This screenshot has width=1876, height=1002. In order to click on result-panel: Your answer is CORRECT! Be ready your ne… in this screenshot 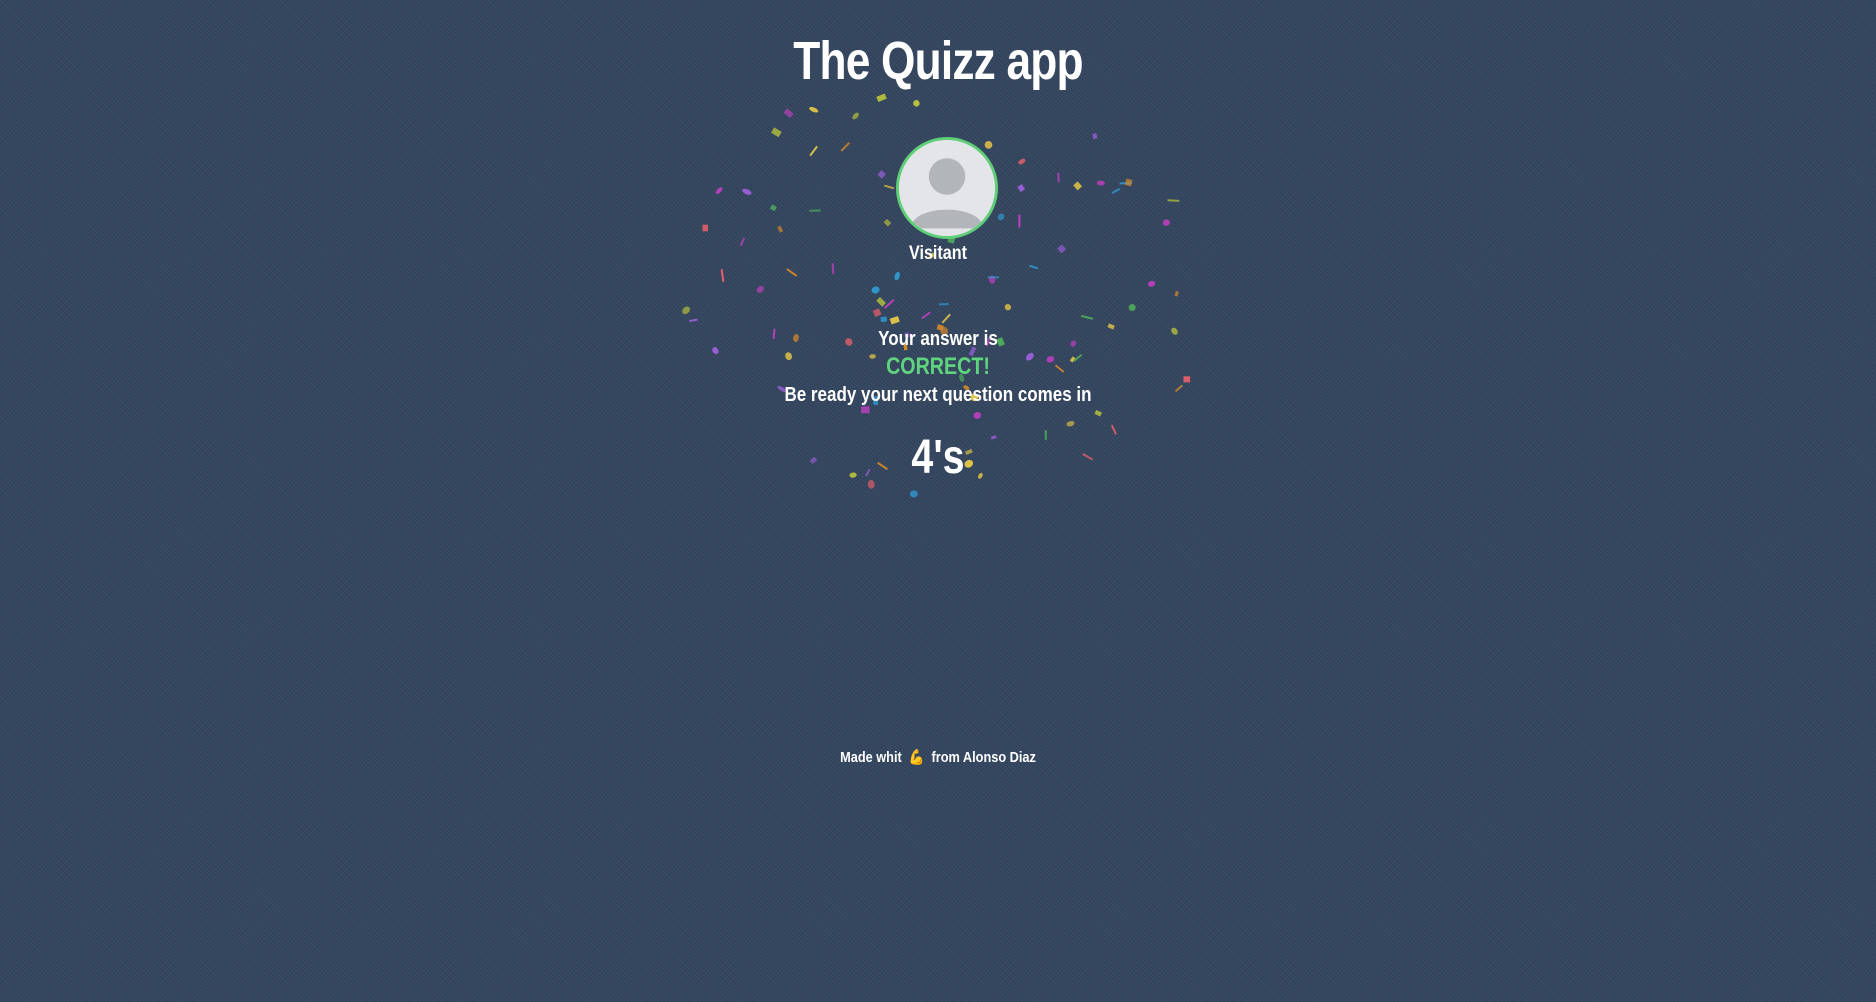, I will do `click(938, 367)`.